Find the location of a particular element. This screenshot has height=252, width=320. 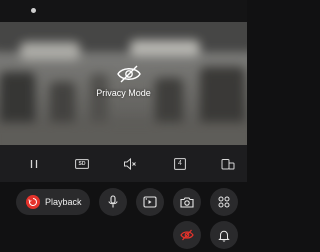

pause-icon is located at coordinates (34, 164).